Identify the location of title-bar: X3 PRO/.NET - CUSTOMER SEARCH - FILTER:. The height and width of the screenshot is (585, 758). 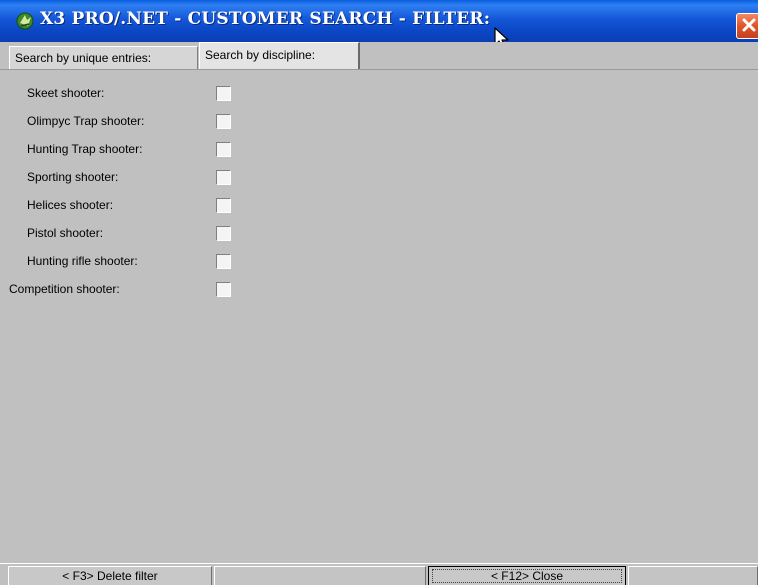
(379, 24).